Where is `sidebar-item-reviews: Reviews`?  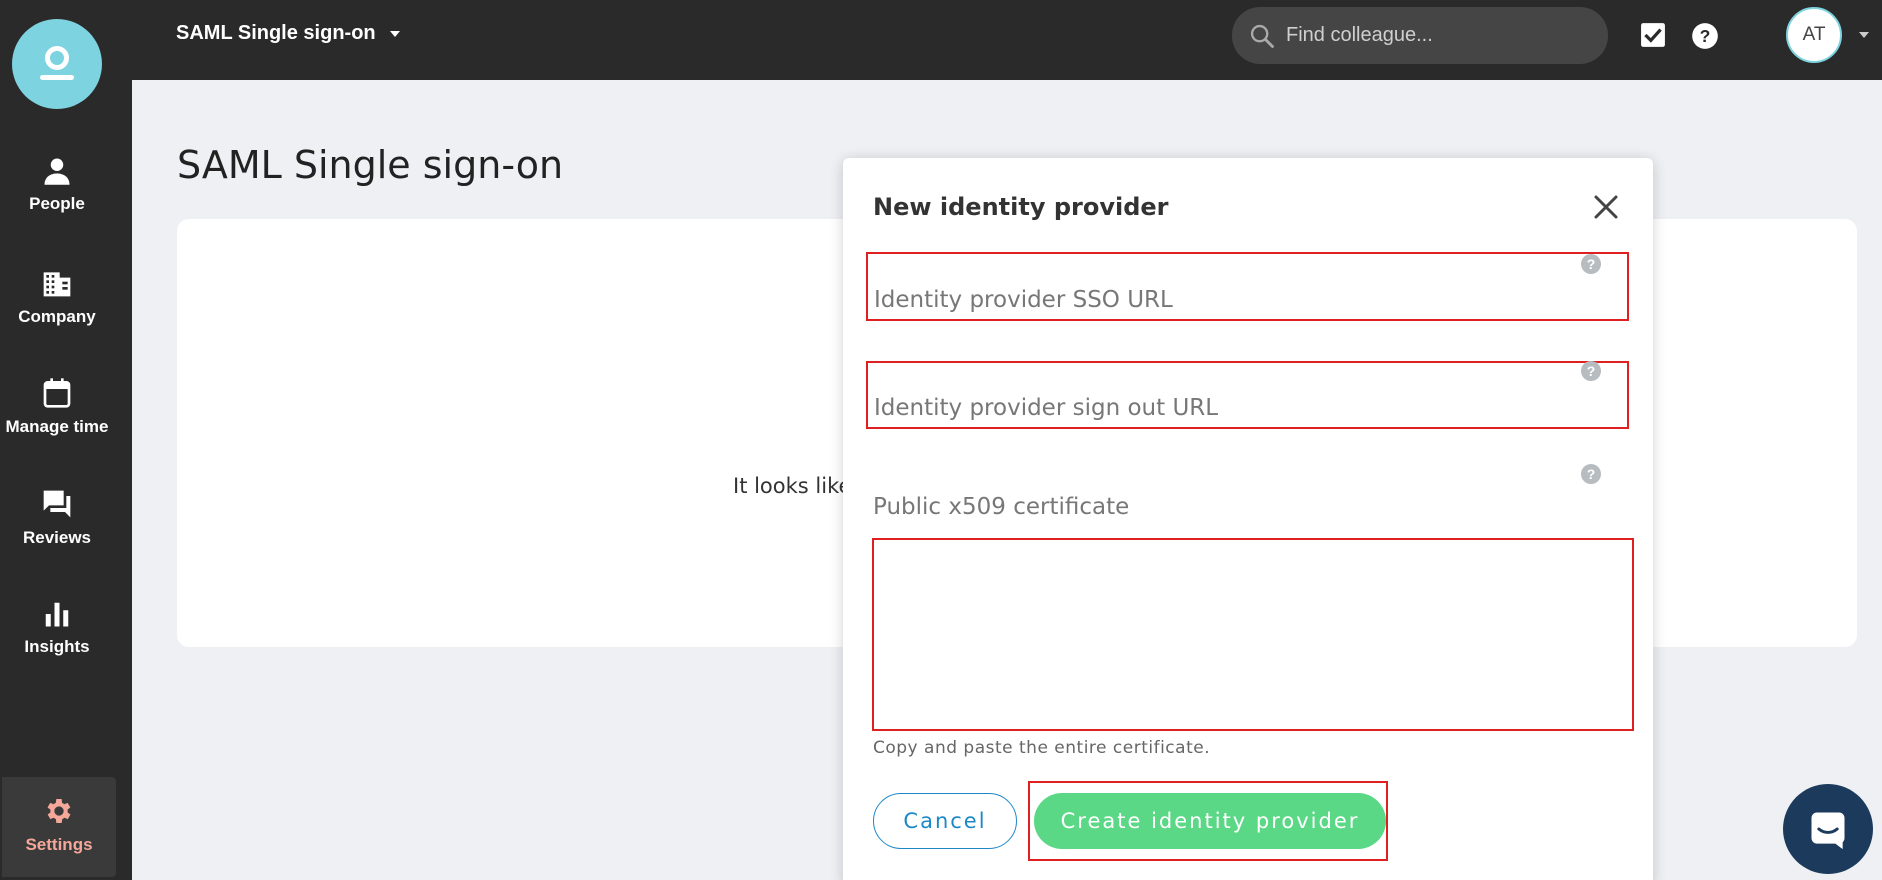
sidebar-item-reviews: Reviews is located at coordinates (57, 518).